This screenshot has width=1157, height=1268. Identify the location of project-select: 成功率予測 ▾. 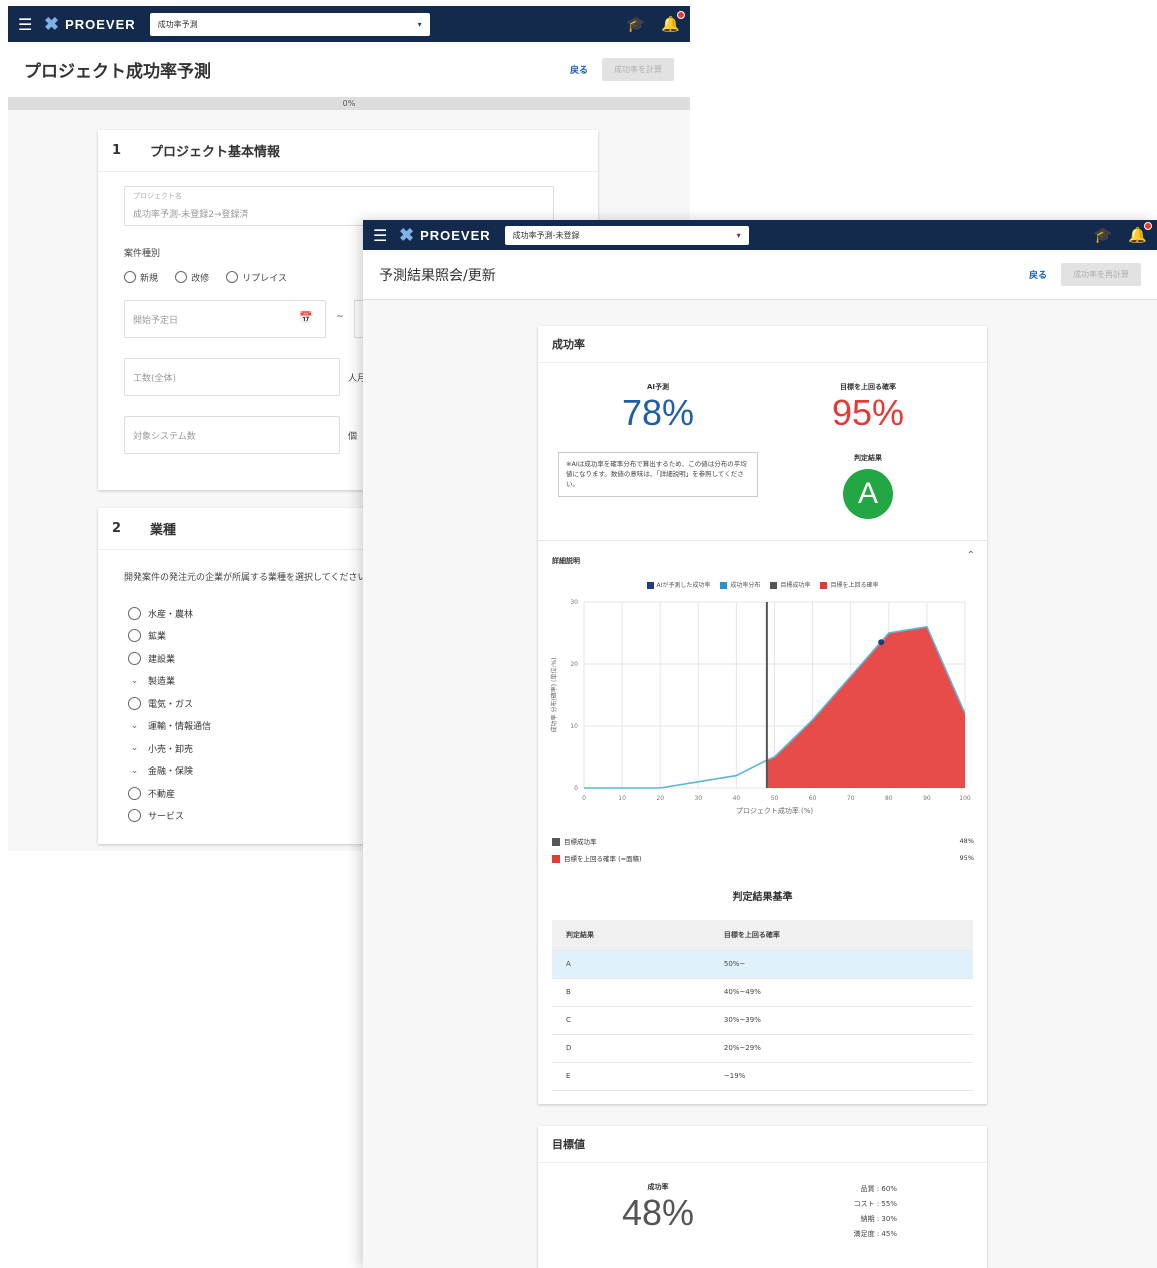
(289, 24).